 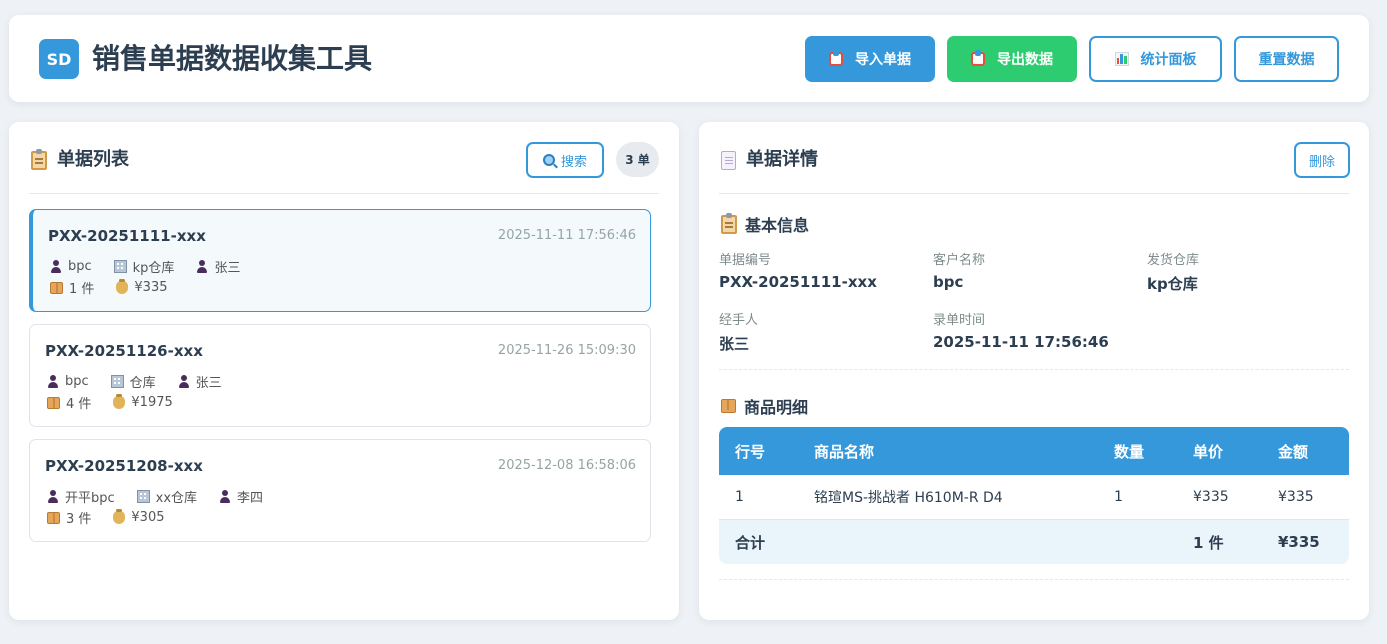 I want to click on order-qty: 1 件, so click(x=82, y=289).